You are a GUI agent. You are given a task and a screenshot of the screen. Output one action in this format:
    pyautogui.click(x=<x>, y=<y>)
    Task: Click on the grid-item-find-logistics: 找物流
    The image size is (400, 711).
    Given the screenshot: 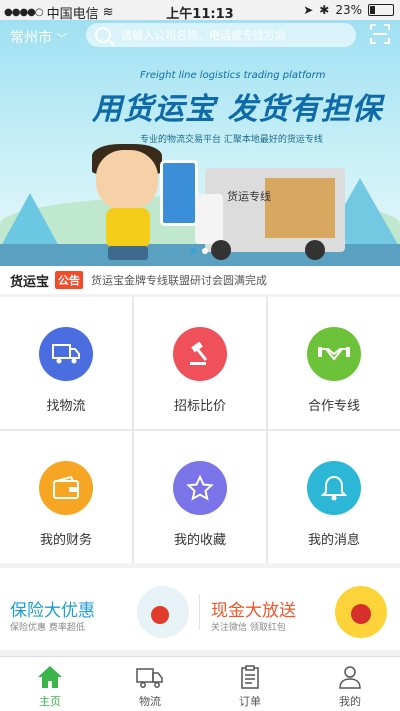 What is the action you would take?
    pyautogui.click(x=66, y=363)
    